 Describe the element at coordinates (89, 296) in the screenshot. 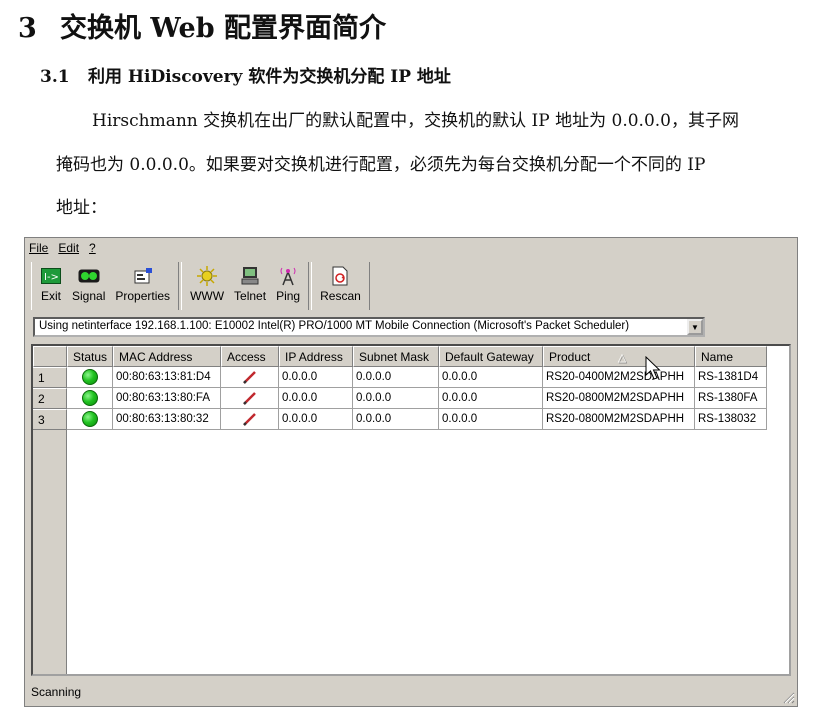

I see `signal-label: Signal` at that location.